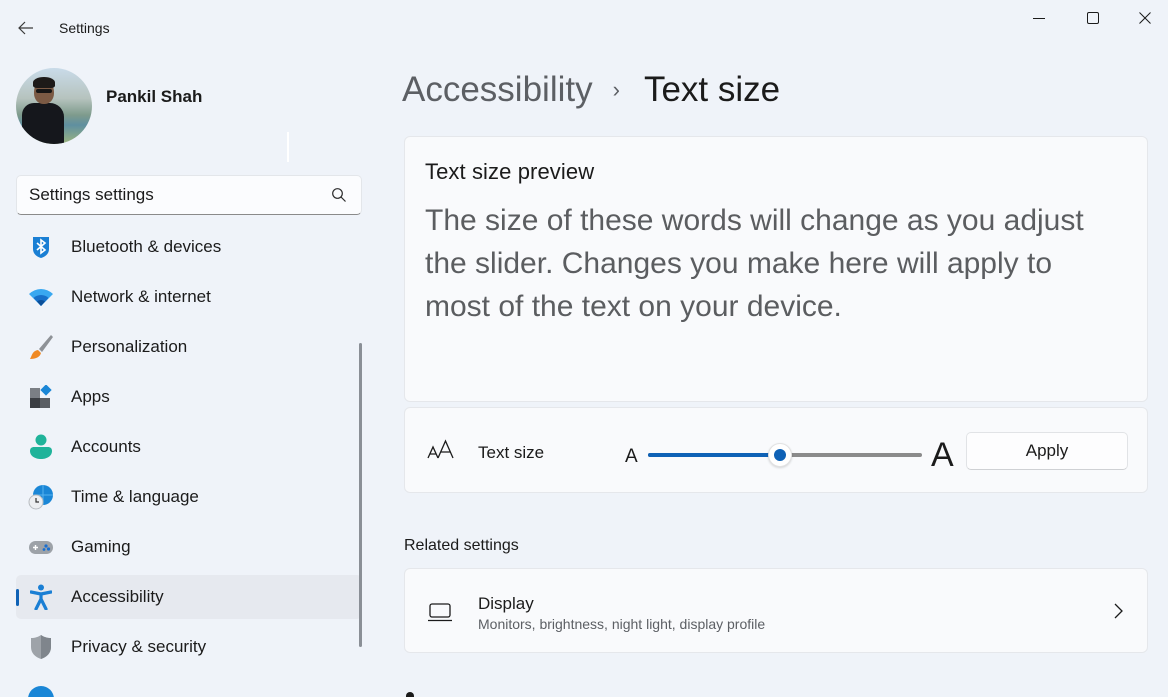  What do you see at coordinates (510, 171) in the screenshot?
I see `preview-title: Text size preview` at bounding box center [510, 171].